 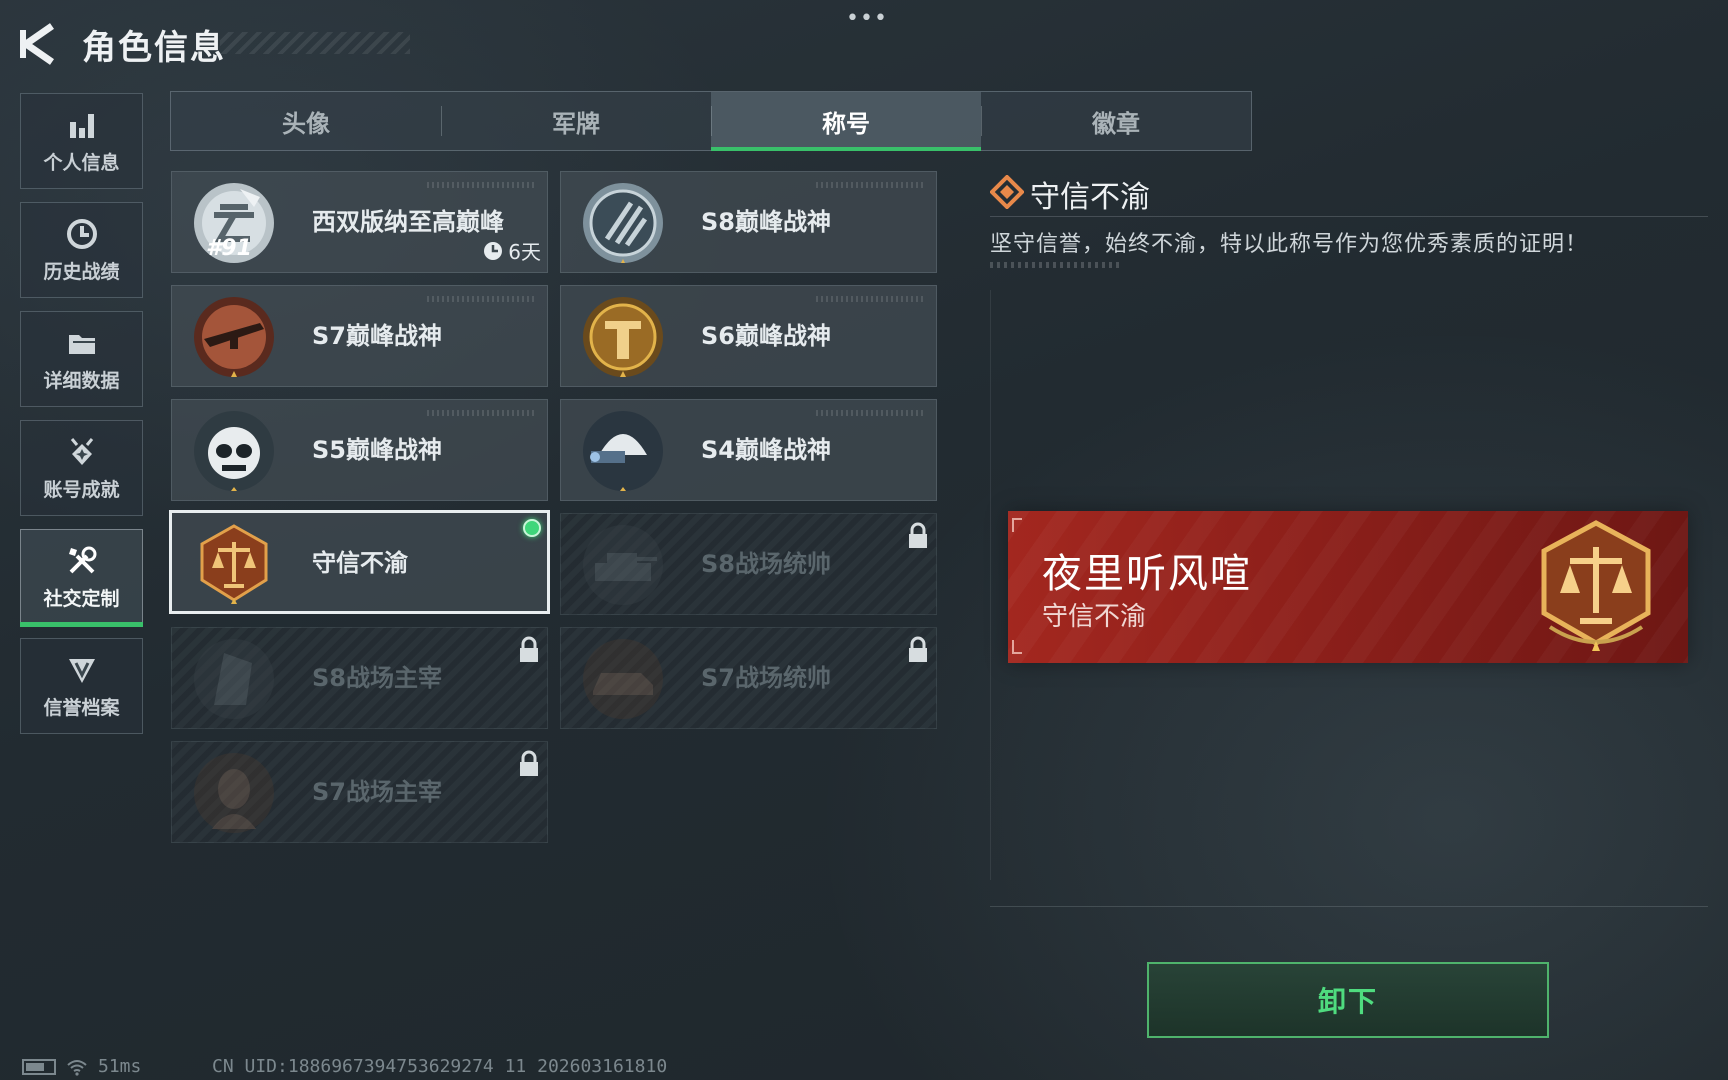 I want to click on tab-bar: 头像 军牌 称号 徽章, so click(x=711, y=121).